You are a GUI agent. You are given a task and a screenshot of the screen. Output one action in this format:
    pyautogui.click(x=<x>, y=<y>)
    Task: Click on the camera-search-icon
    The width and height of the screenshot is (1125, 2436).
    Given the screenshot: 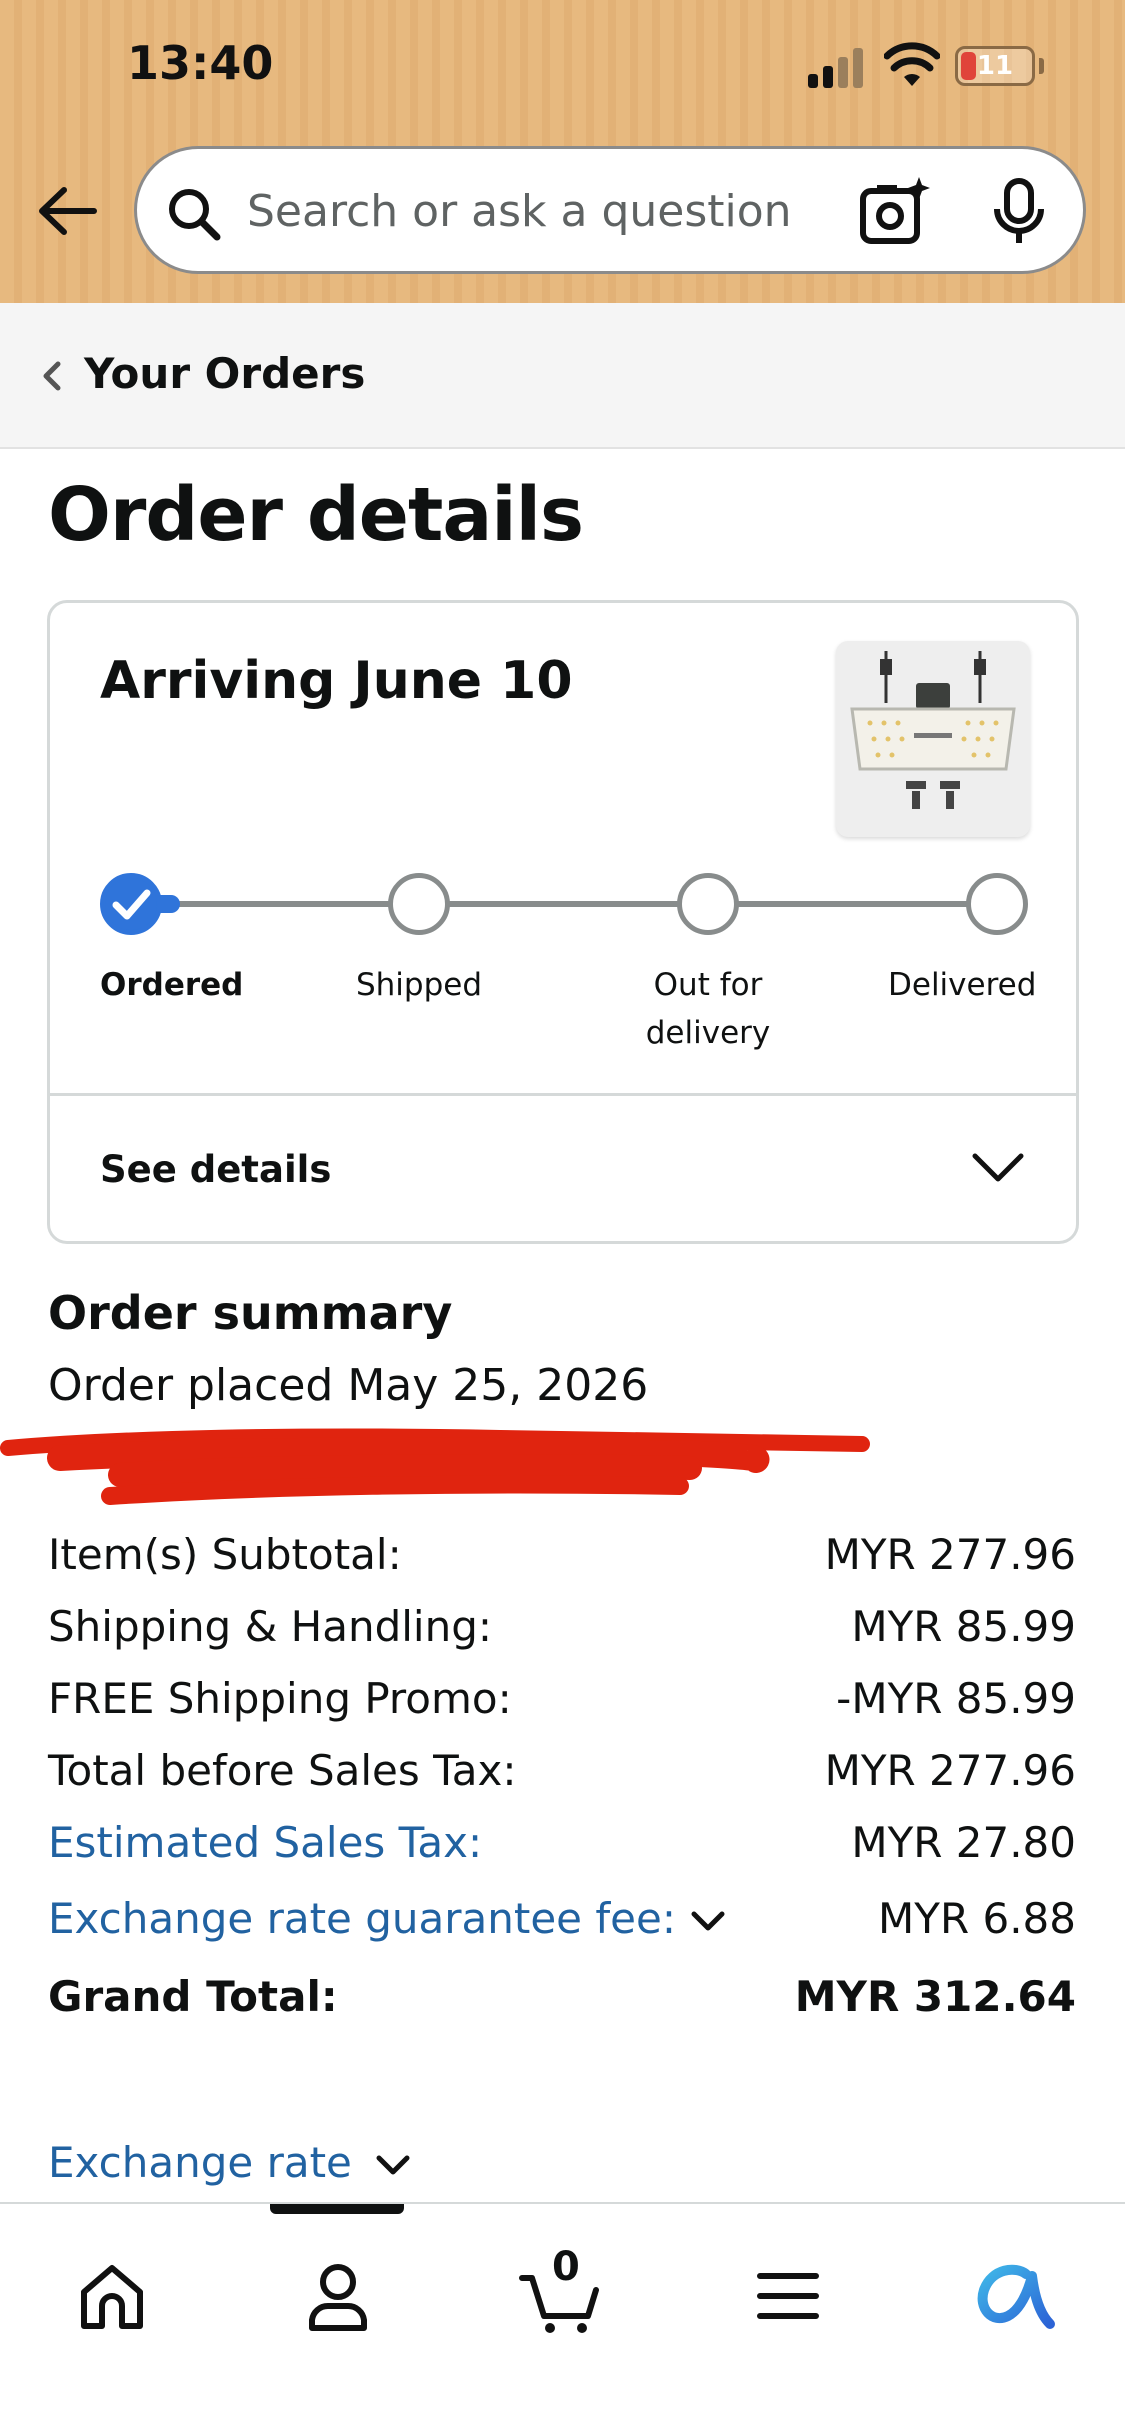 What is the action you would take?
    pyautogui.click(x=895, y=211)
    